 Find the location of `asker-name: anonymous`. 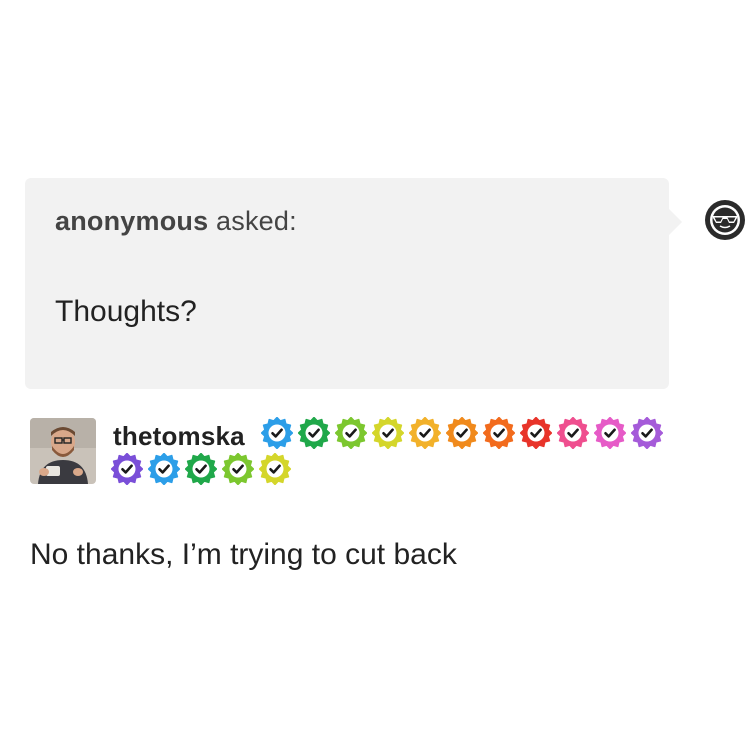

asker-name: anonymous is located at coordinates (131, 221).